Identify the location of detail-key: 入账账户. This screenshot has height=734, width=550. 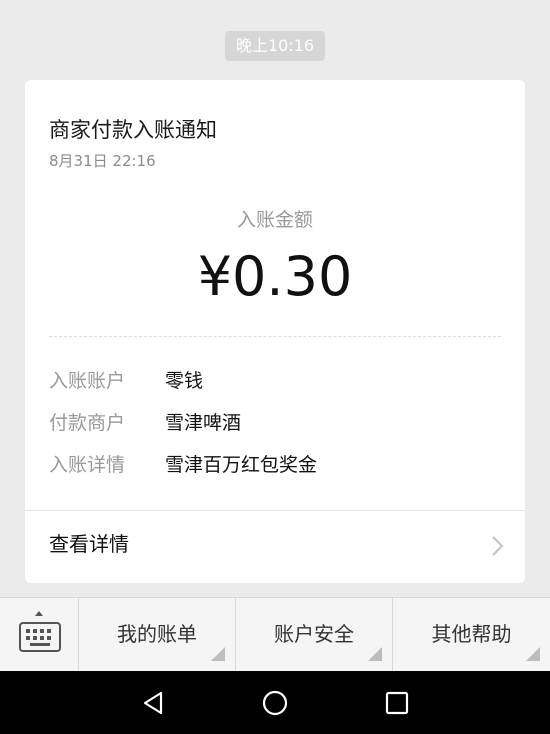
(87, 381).